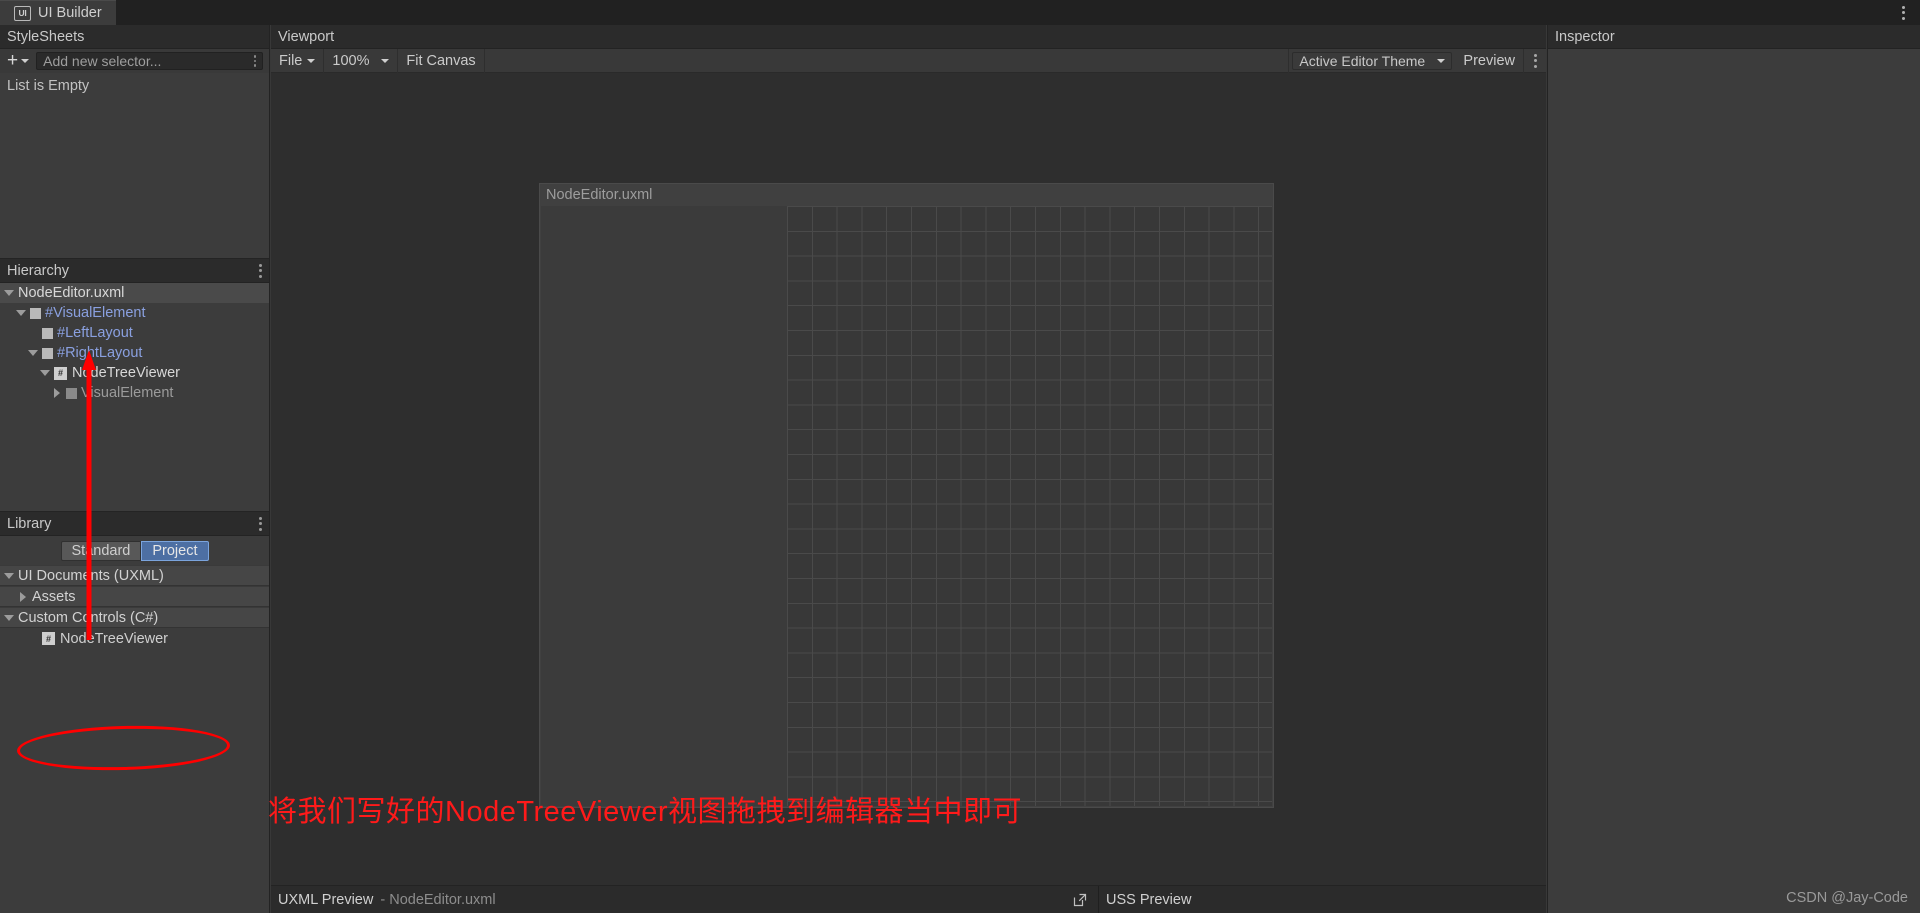 The image size is (1920, 913). I want to click on viewport-menu-icon, so click(1535, 61).